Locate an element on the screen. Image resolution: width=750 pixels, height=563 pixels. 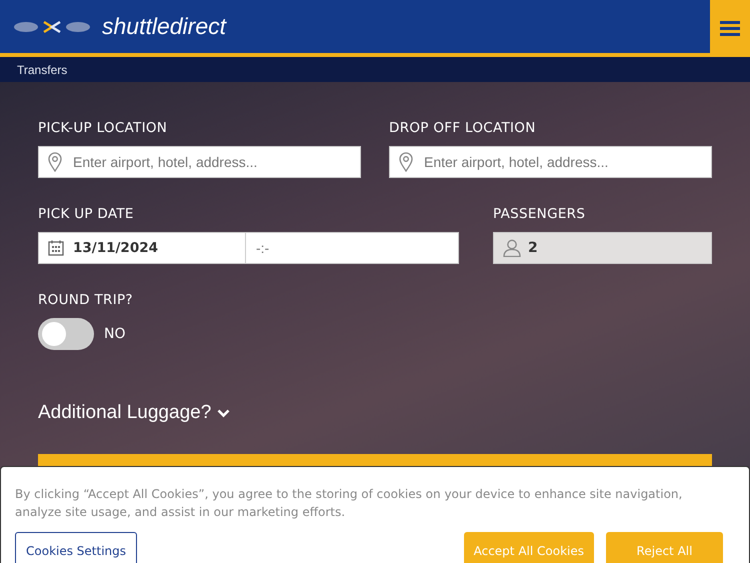
input-field: 13/11/2024 is located at coordinates (142, 248).